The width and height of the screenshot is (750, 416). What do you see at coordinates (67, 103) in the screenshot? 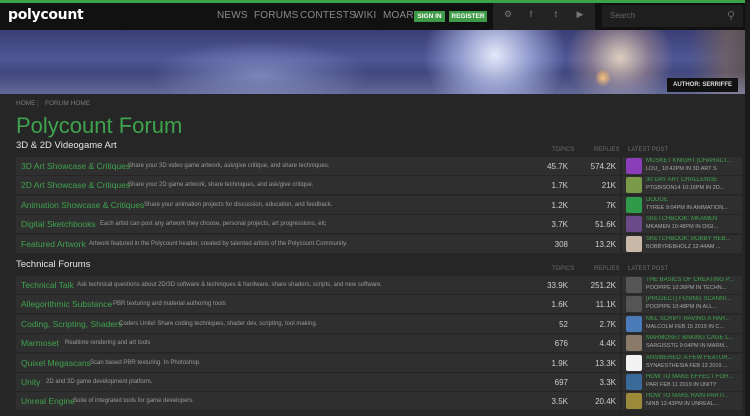
I see `breadcrumb-forum-home: FORUM HOME` at bounding box center [67, 103].